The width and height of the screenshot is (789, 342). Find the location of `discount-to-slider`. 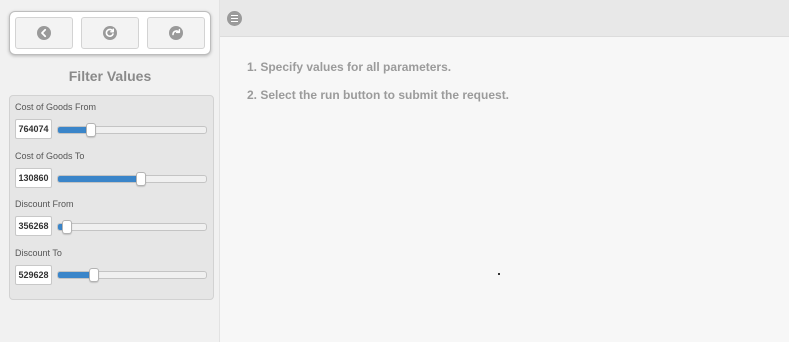

discount-to-slider is located at coordinates (132, 275).